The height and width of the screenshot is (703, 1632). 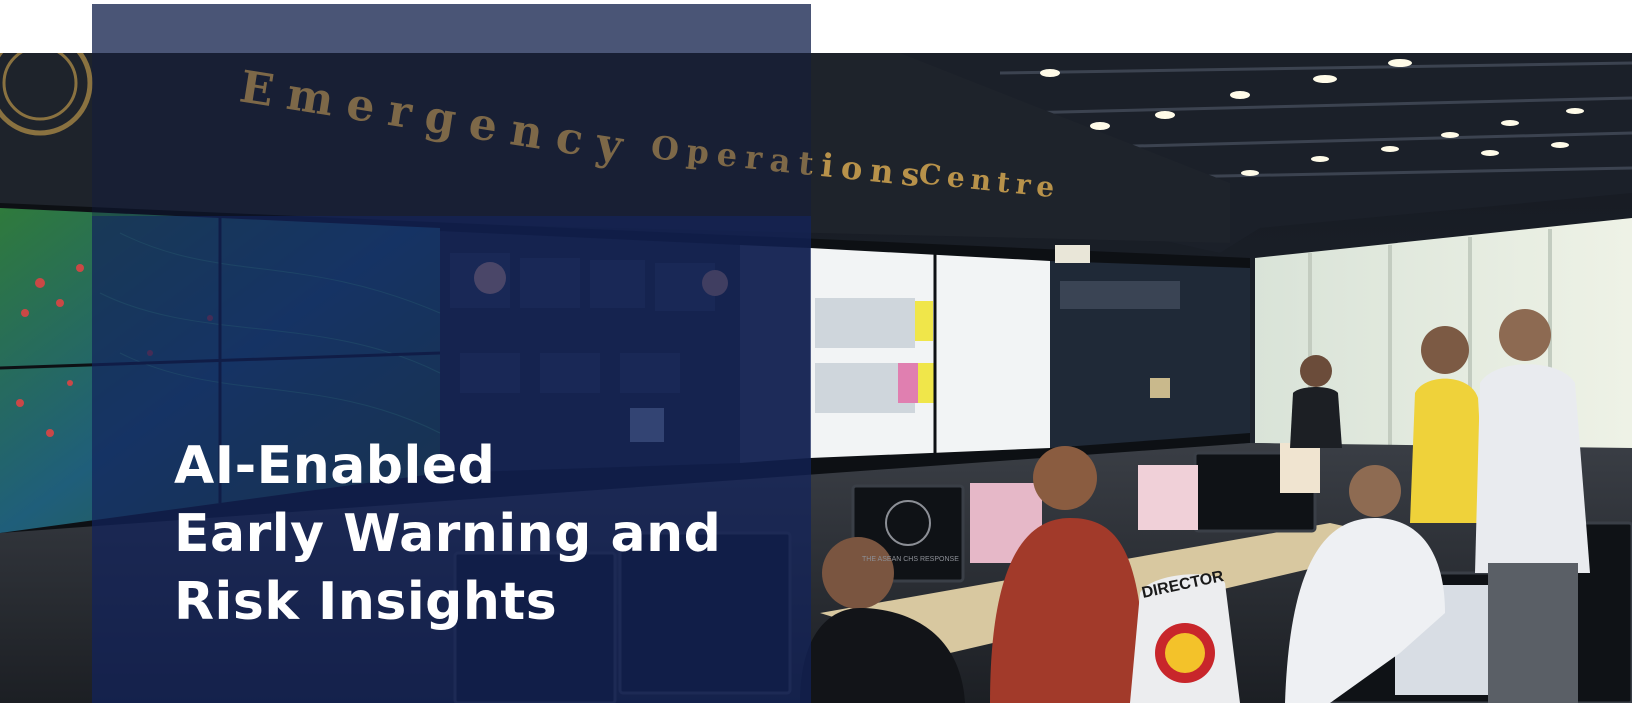 What do you see at coordinates (910, 559) in the screenshot?
I see `monitor-caption: THE ASEAN CHS RESPONSE` at bounding box center [910, 559].